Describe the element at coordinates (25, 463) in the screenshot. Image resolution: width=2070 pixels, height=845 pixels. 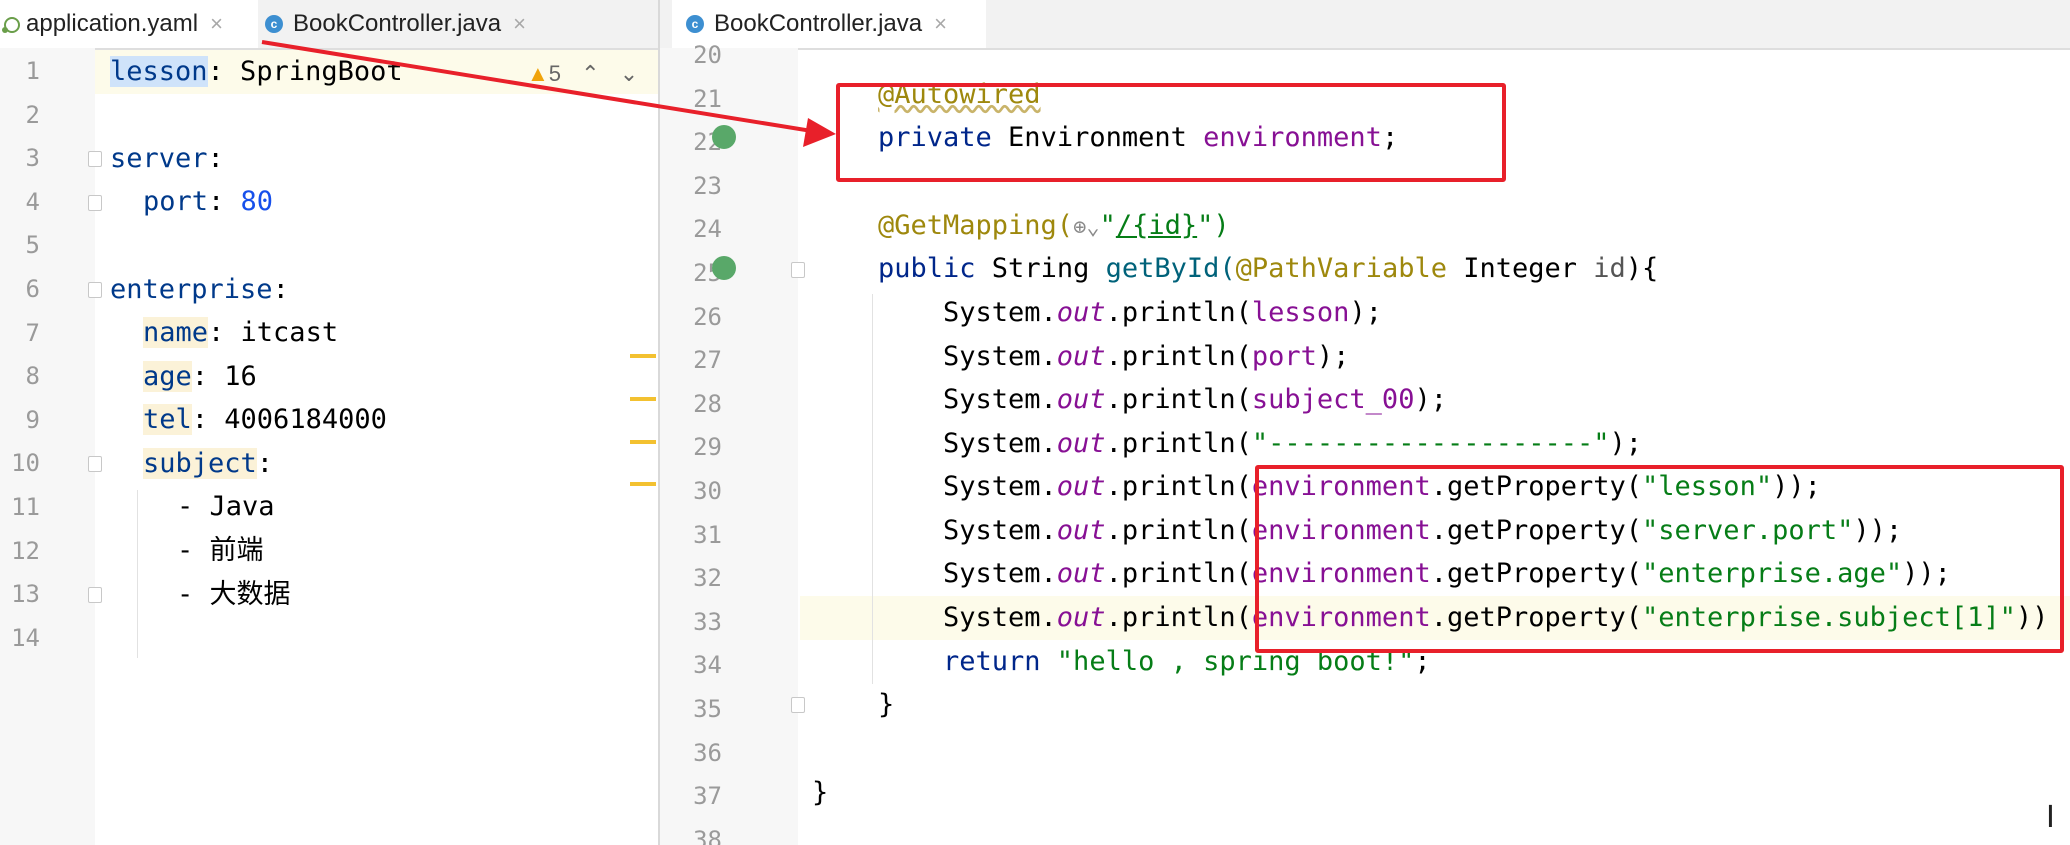
I see `line-number: 10` at that location.